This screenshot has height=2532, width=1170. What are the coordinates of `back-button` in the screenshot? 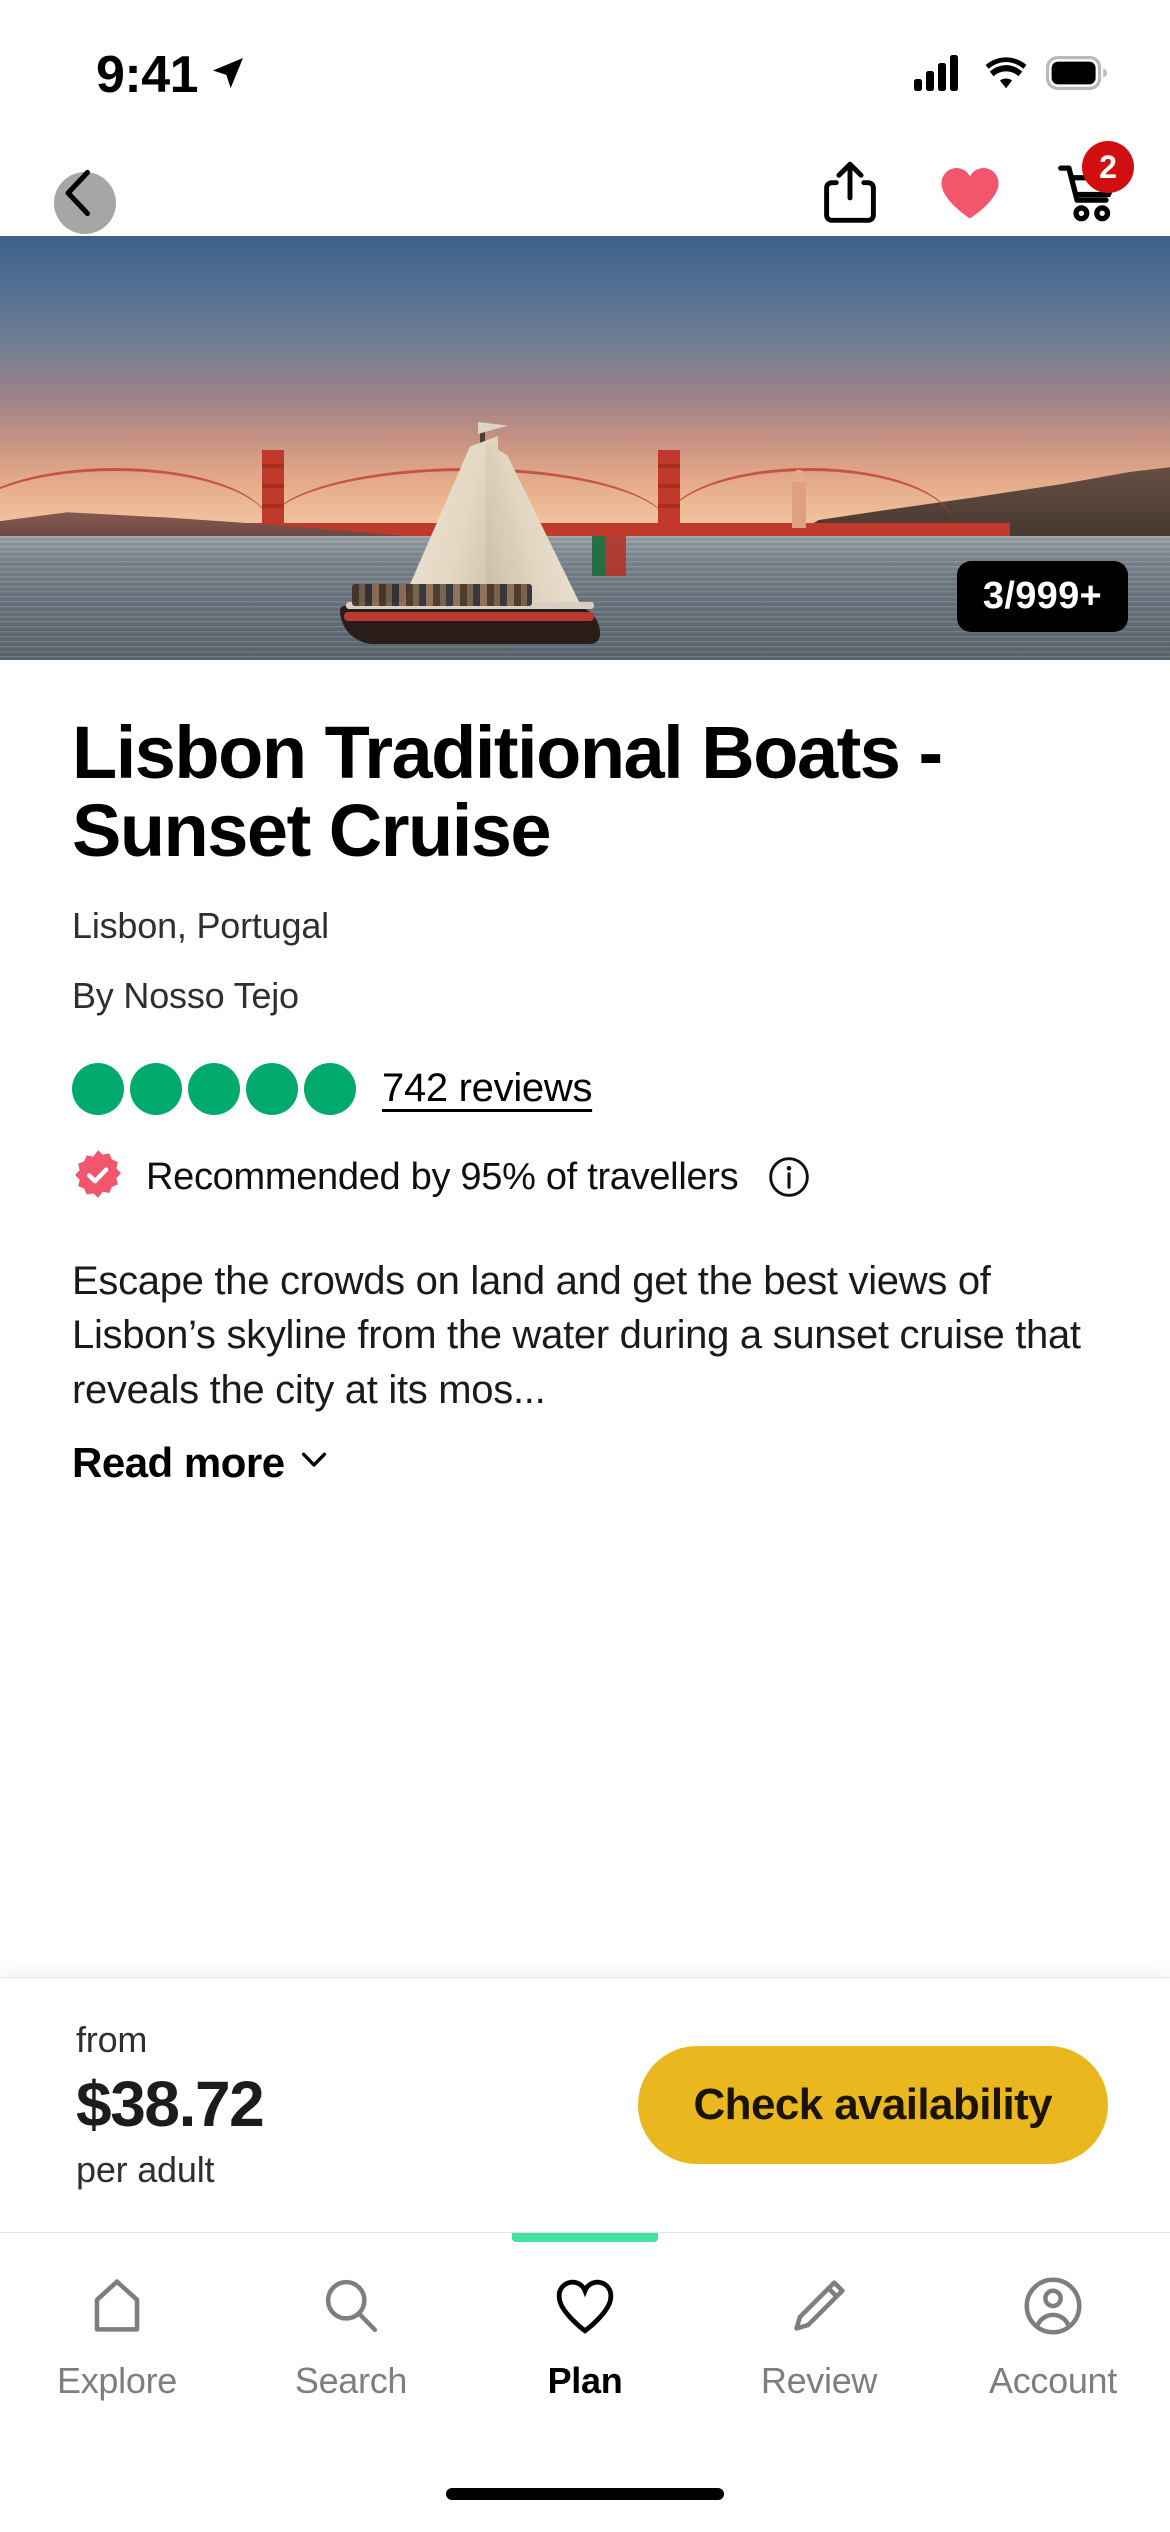 It's located at (79, 194).